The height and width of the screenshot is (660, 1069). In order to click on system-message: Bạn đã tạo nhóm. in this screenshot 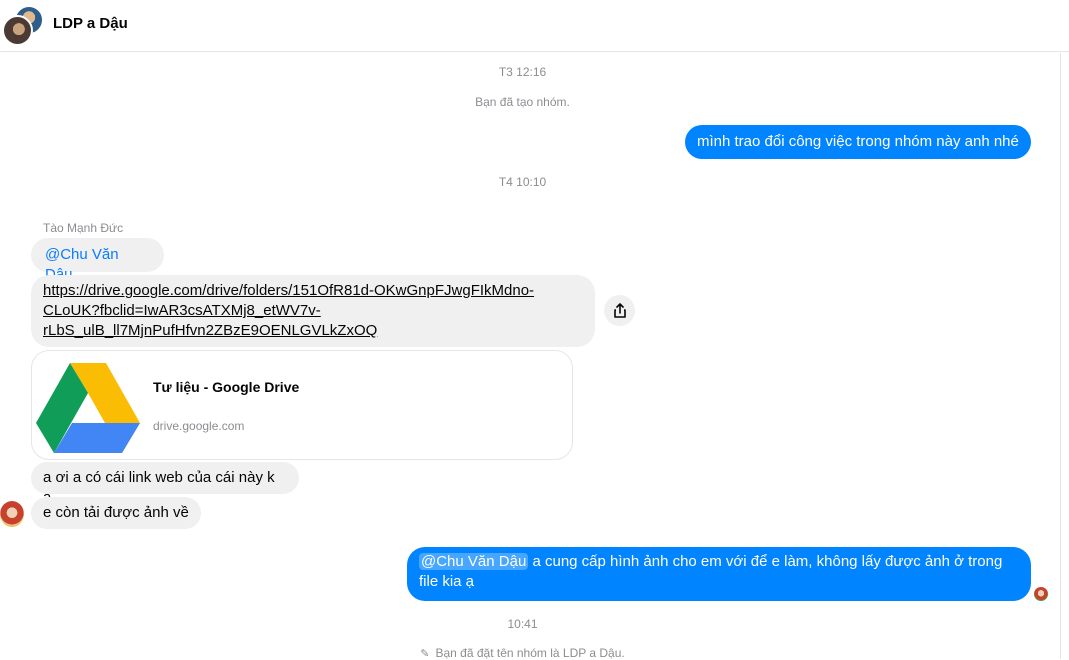, I will do `click(522, 102)`.